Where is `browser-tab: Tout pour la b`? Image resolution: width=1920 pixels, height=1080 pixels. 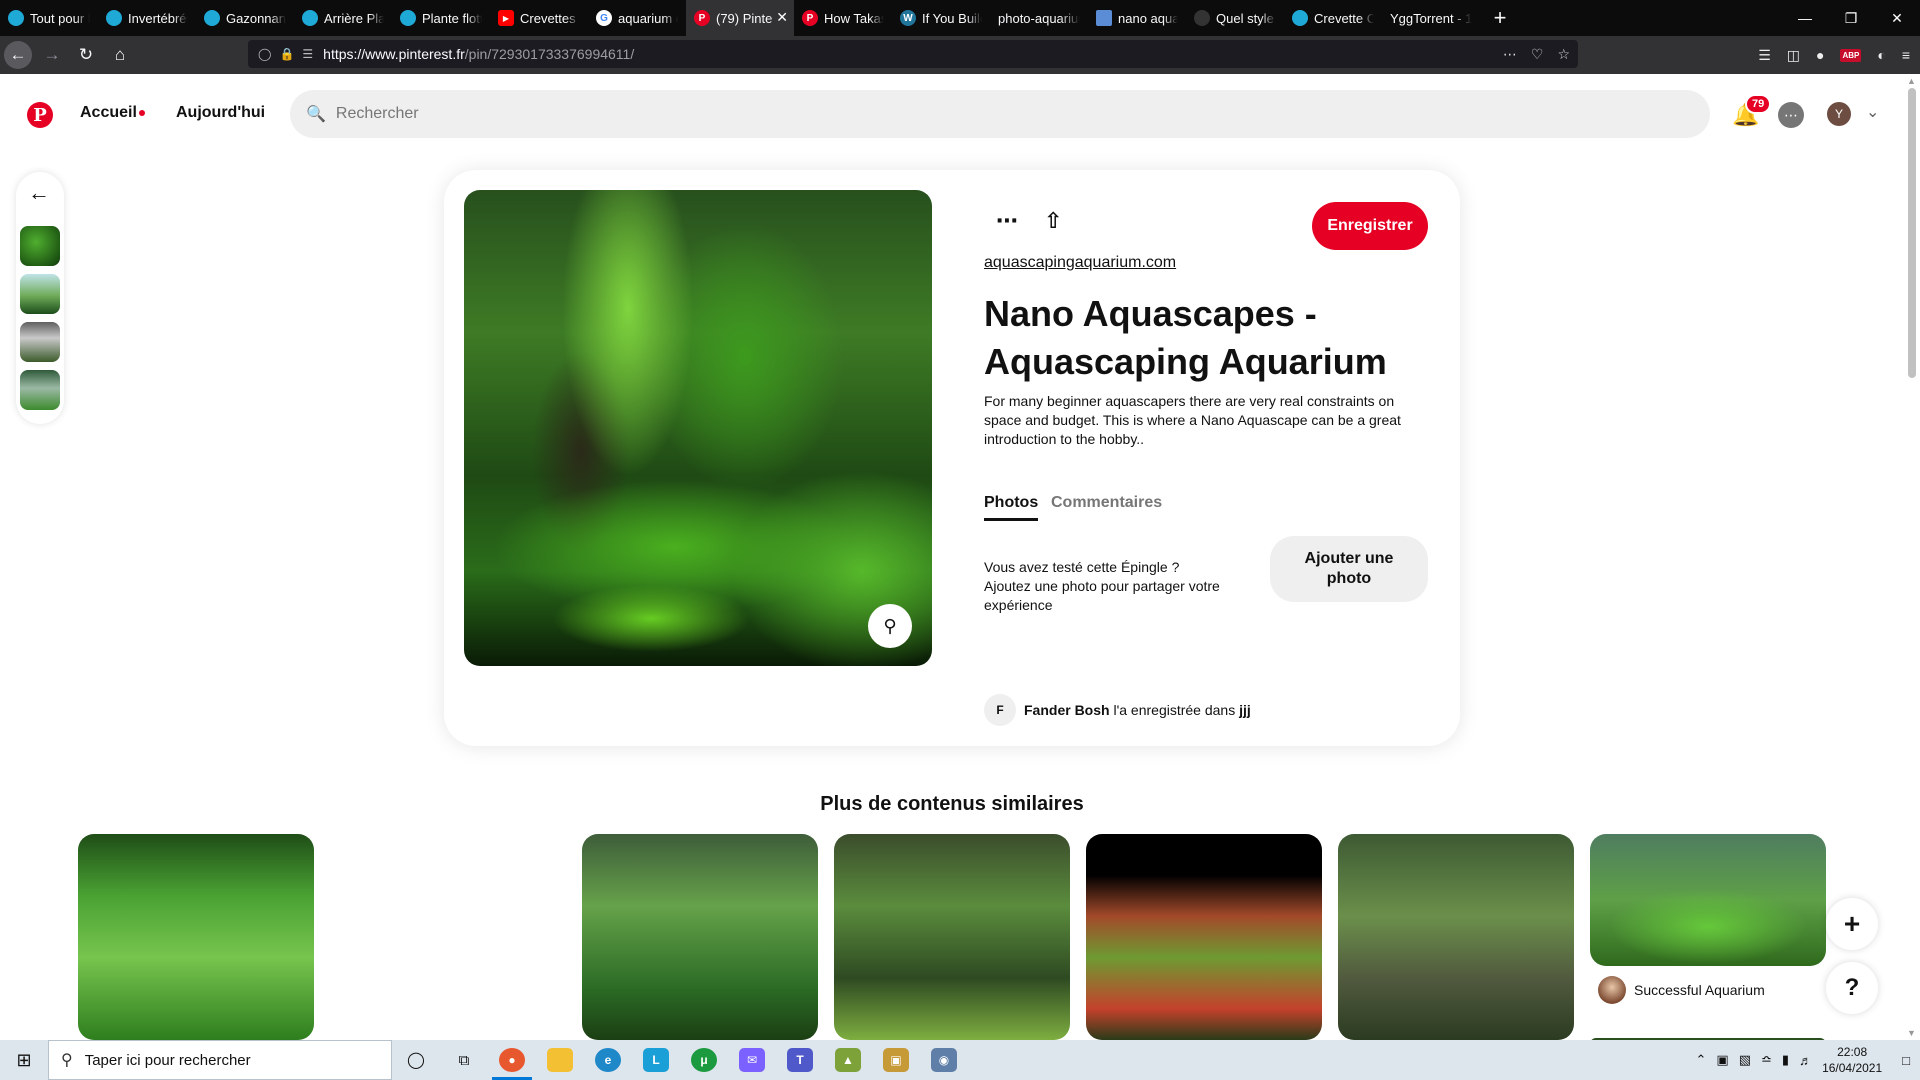 browser-tab: Tout pour la b is located at coordinates (49, 18).